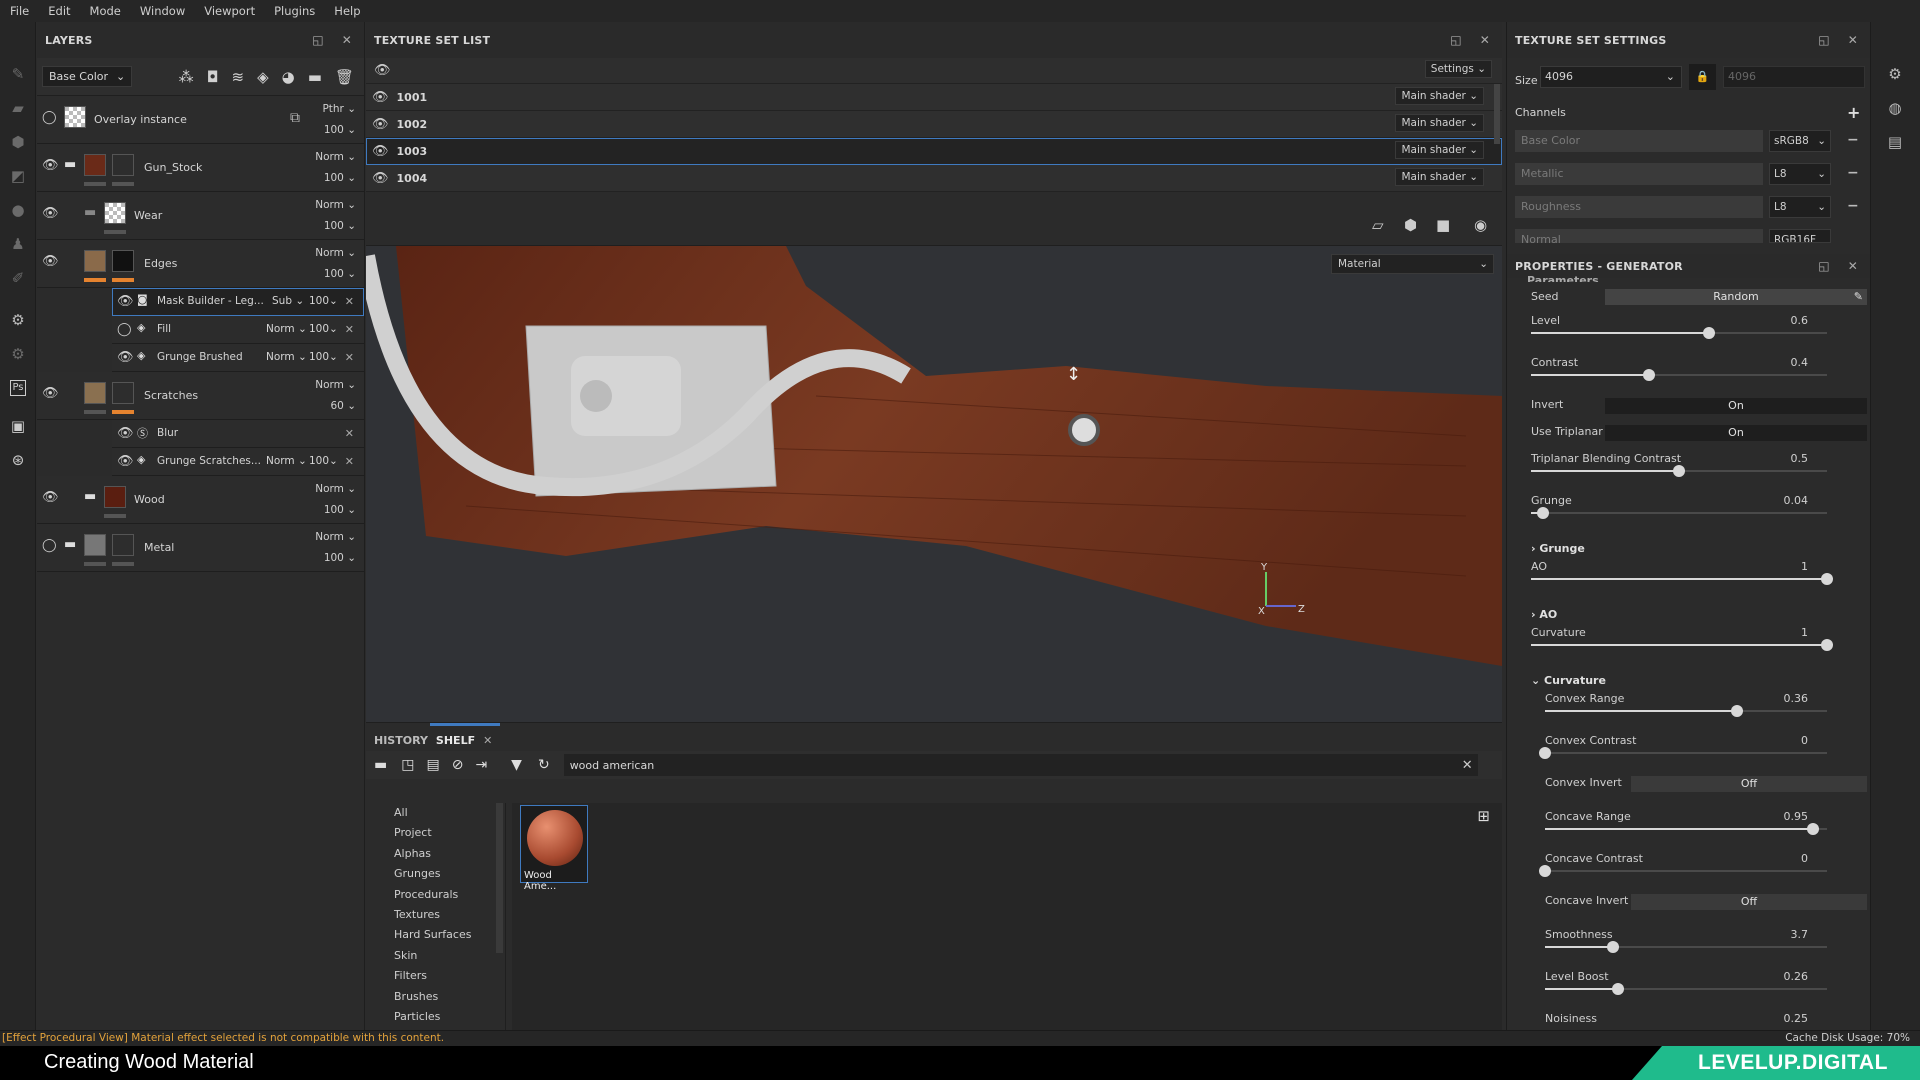 The image size is (1920, 1080). Describe the element at coordinates (339, 109) in the screenshot. I see `blend-mode-select: Pthr ⌄` at that location.